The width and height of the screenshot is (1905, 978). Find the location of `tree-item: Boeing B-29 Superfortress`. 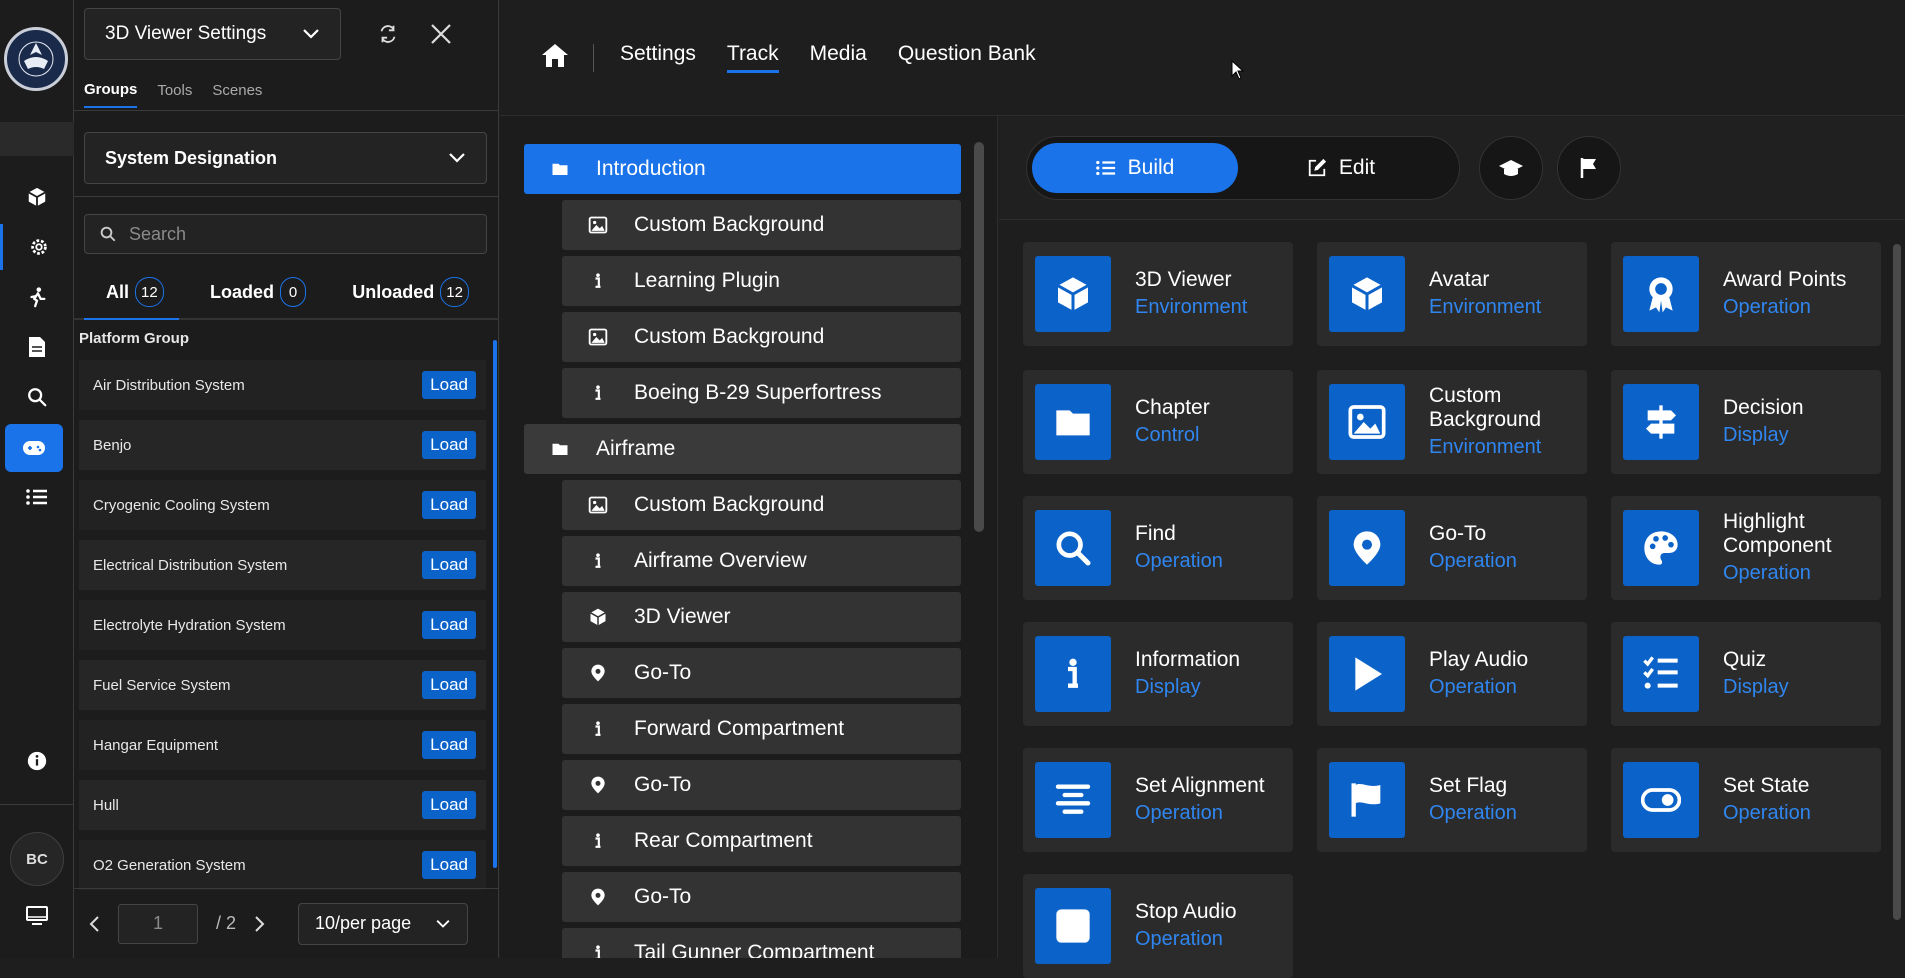

tree-item: Boeing B-29 Superfortress is located at coordinates (761, 393).